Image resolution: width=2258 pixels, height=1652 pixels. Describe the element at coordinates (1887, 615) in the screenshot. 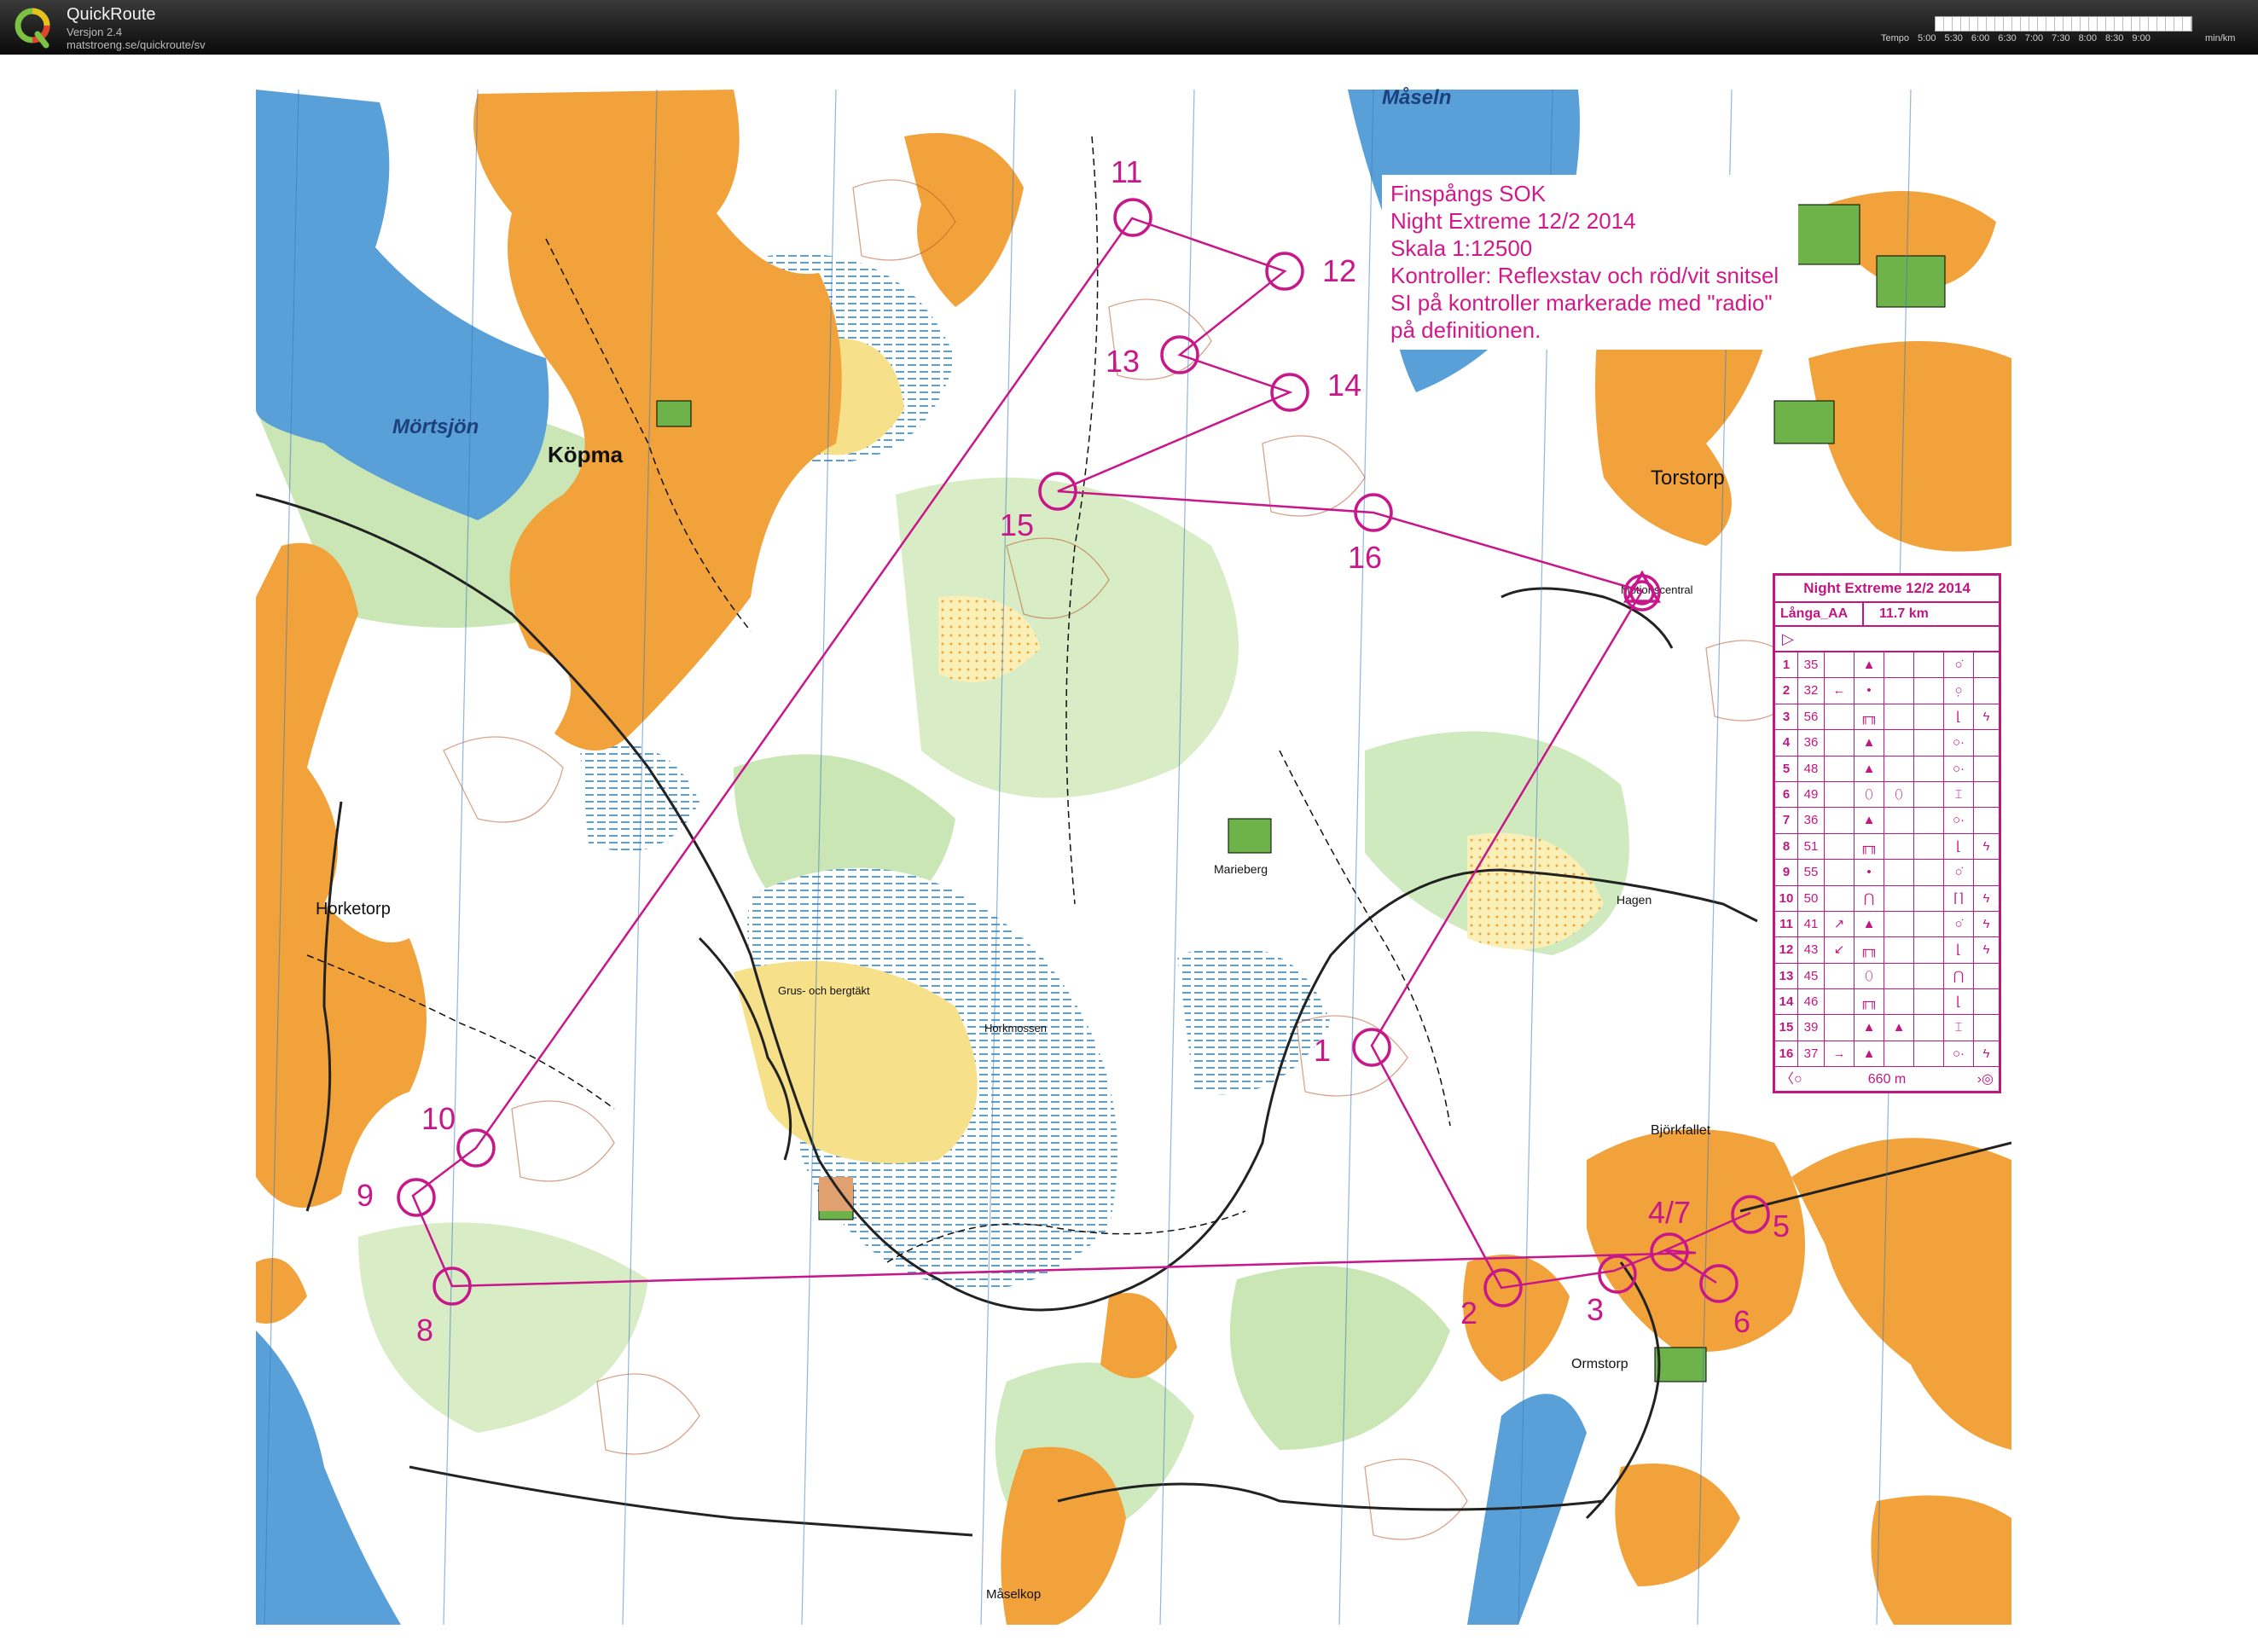

I see `cd-class-row: Långa_AA 11.7 km` at that location.